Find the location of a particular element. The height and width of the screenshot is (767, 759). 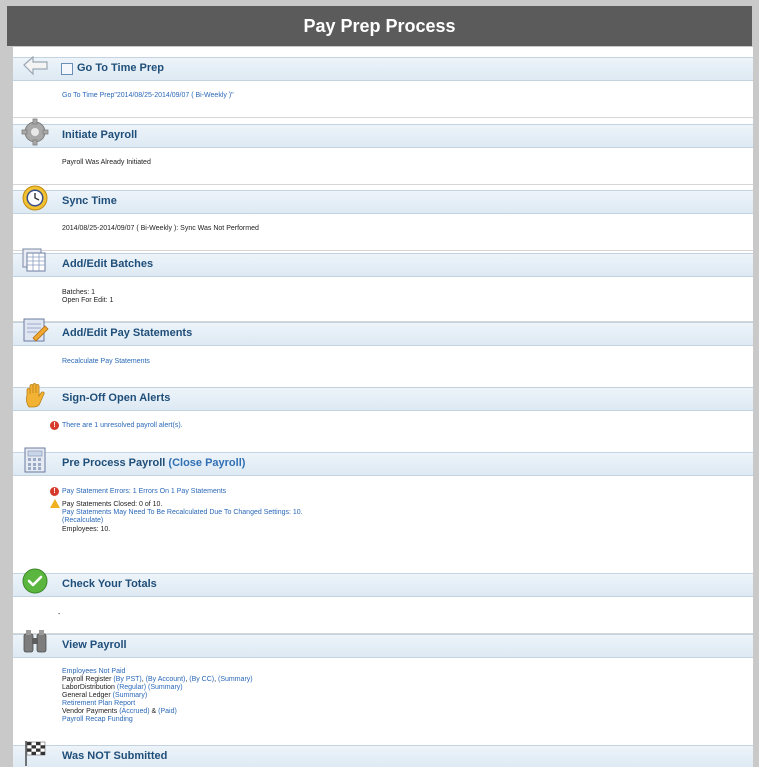

section-header: Go To Time Prep is located at coordinates (383, 68).